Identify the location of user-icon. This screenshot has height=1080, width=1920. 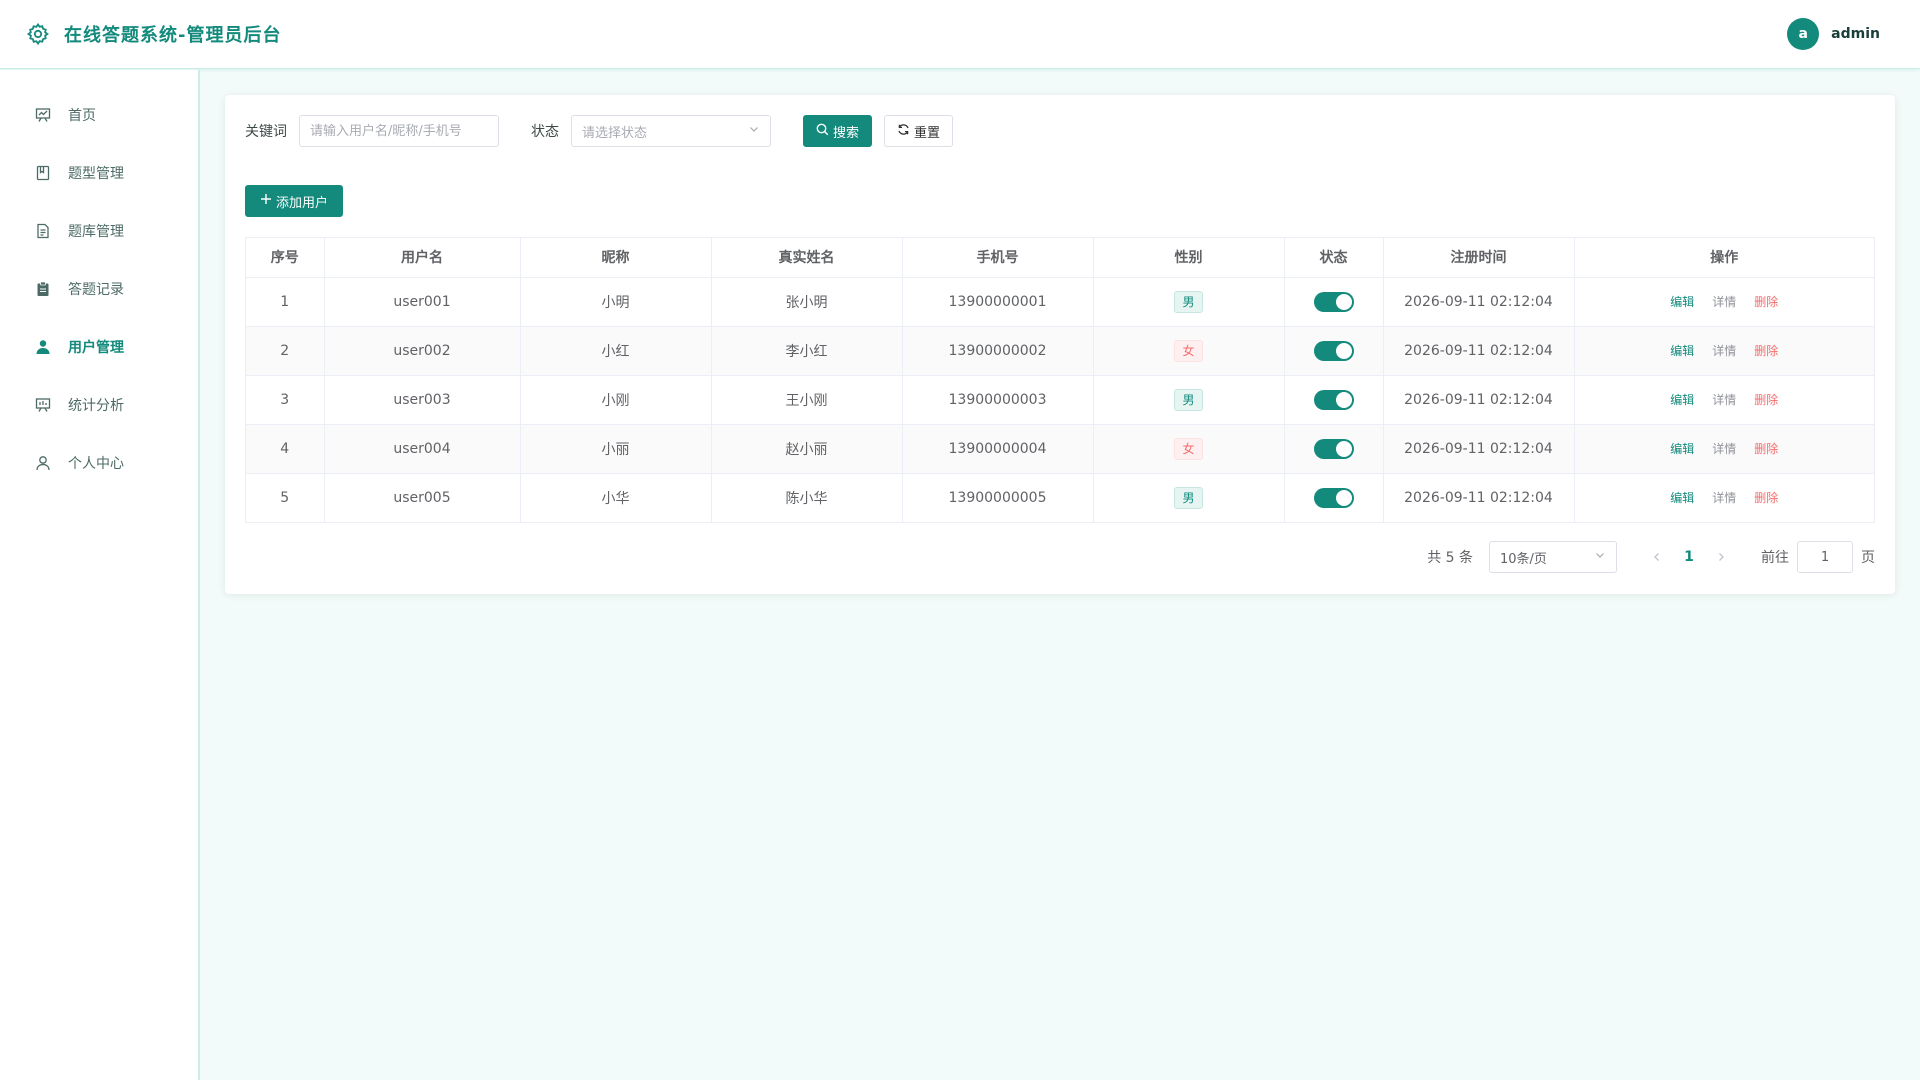
(43, 463).